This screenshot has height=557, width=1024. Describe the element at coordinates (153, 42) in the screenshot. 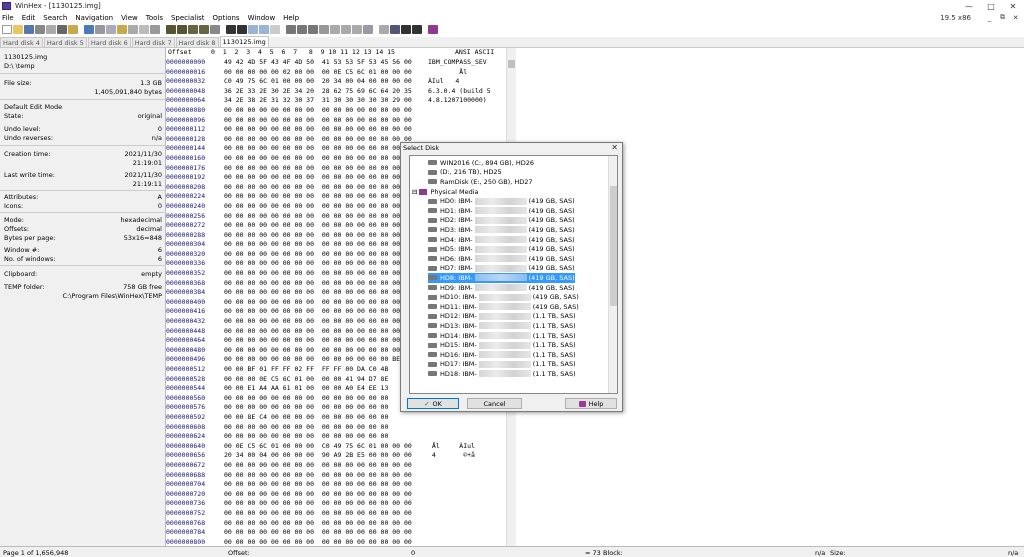

I see `tab-hard-disk-7: Hard disk 7` at that location.